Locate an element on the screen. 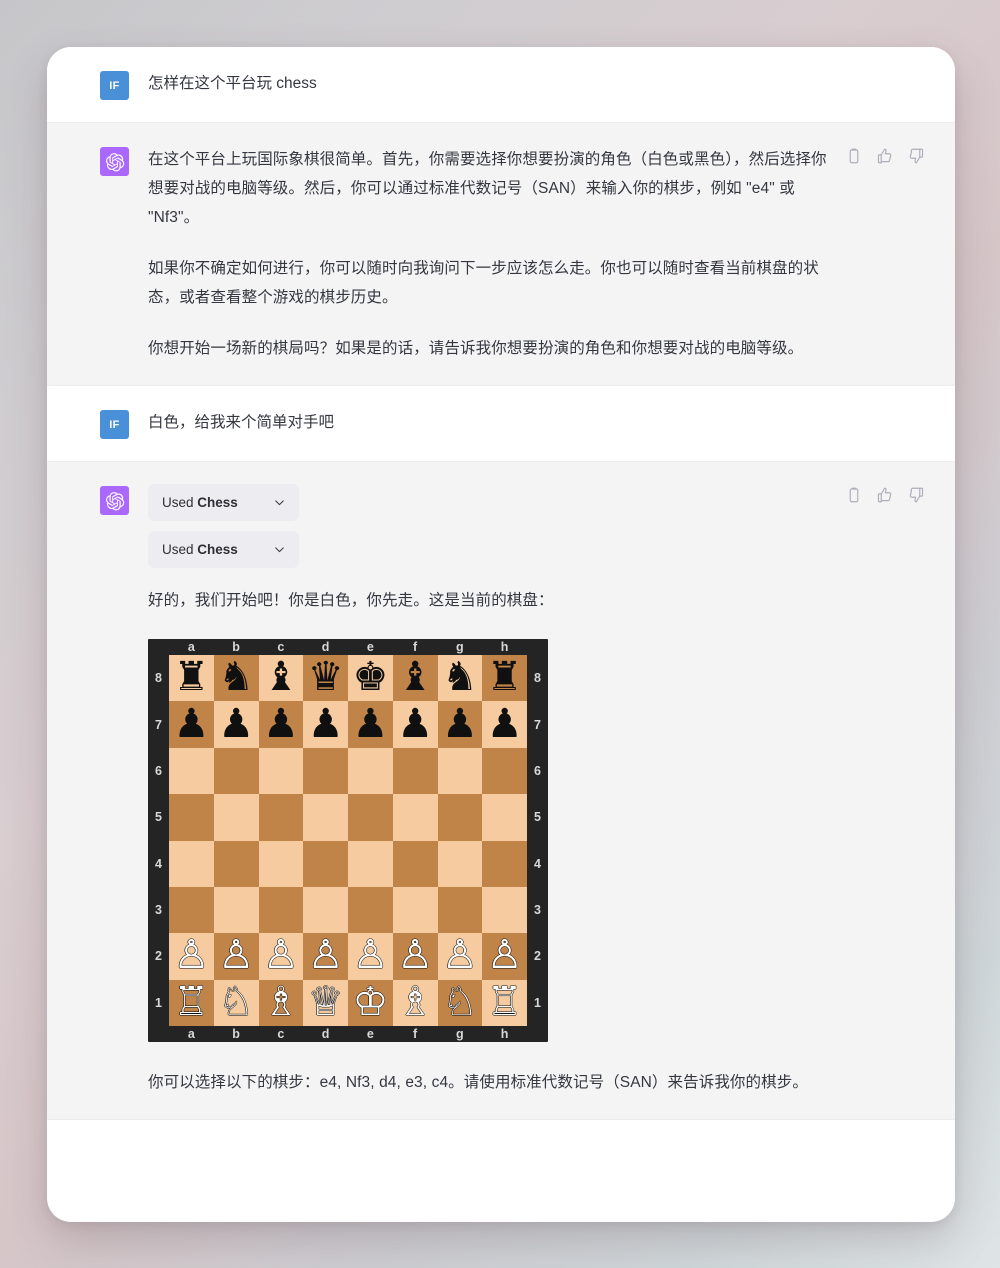 The width and height of the screenshot is (1000, 1268). board-square-b5 is located at coordinates (236, 817).